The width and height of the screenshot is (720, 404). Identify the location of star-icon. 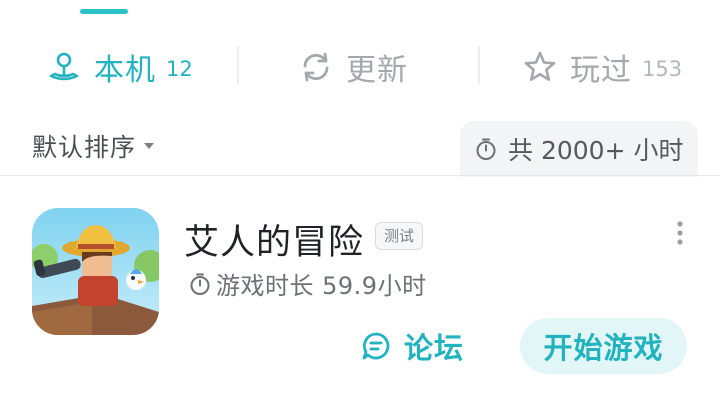
(540, 66).